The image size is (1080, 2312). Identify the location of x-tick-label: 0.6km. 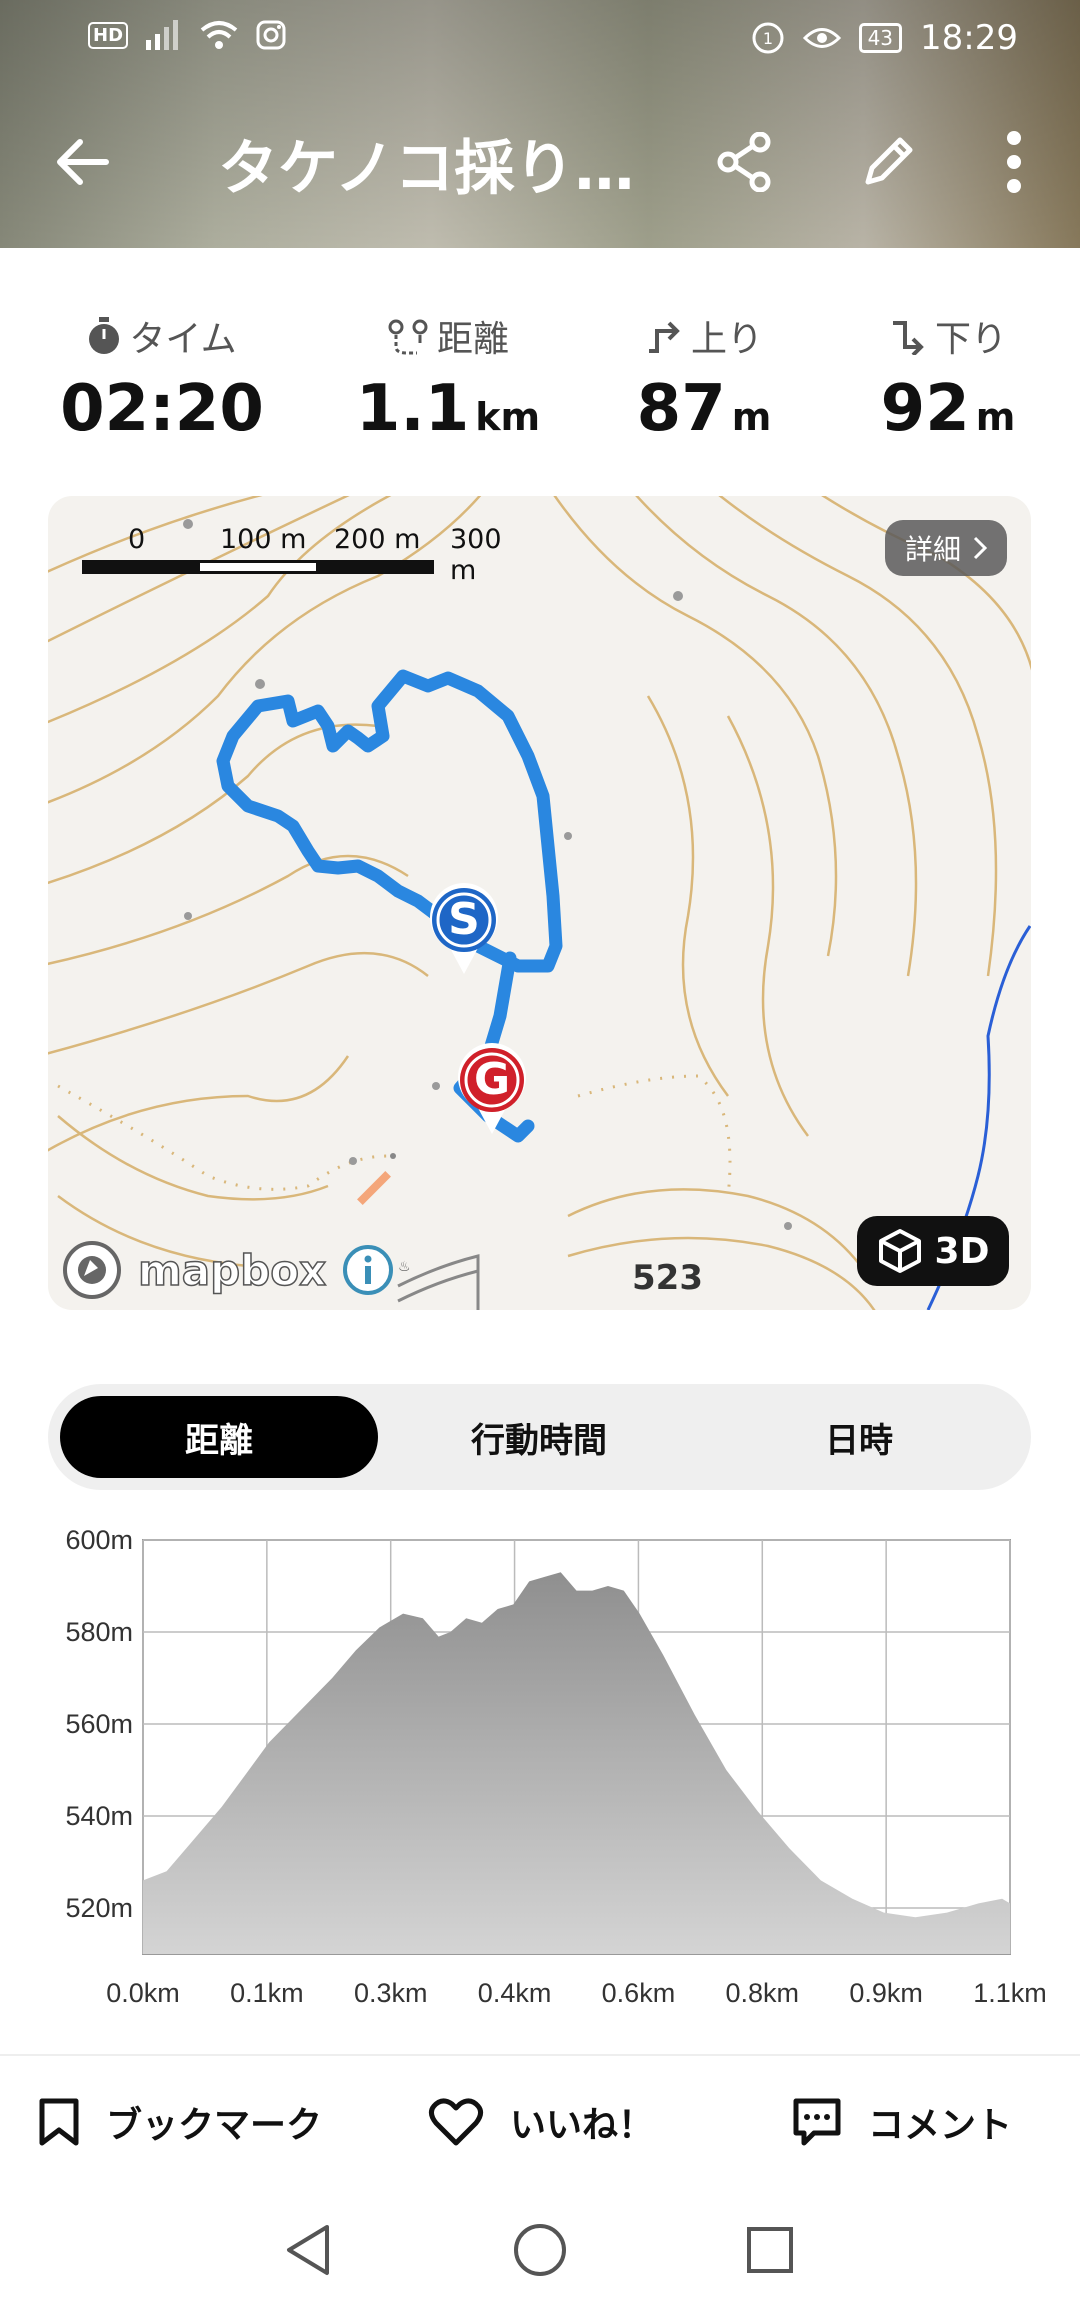
(639, 1993).